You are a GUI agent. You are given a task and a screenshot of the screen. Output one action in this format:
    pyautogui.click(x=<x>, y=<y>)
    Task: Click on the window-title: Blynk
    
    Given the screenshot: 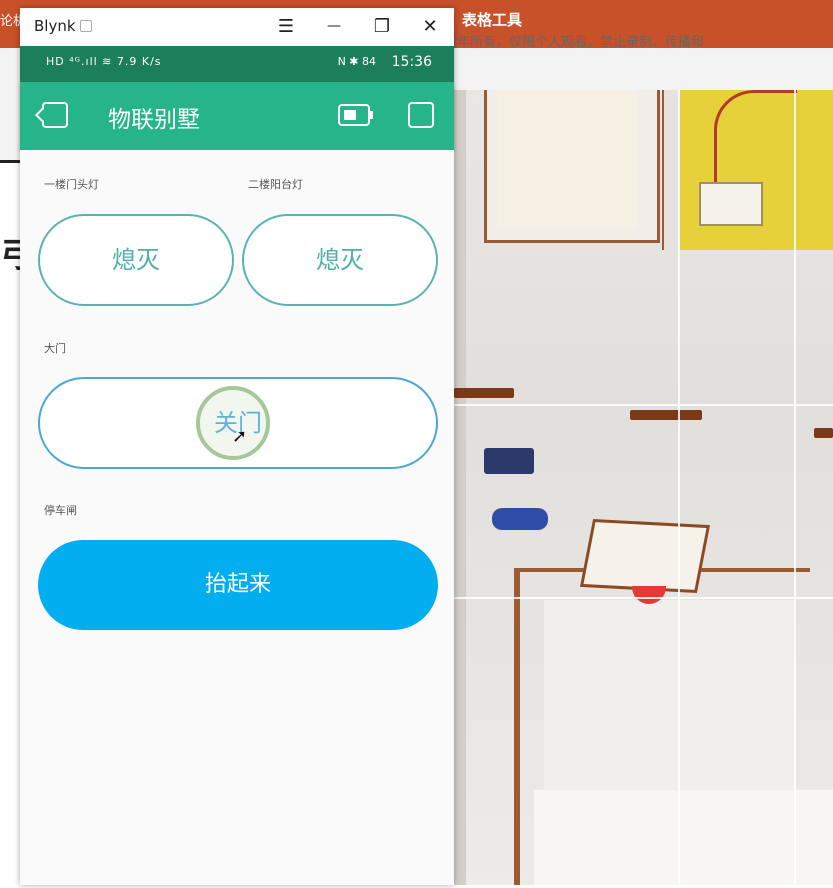 What is the action you would take?
    pyautogui.click(x=55, y=26)
    